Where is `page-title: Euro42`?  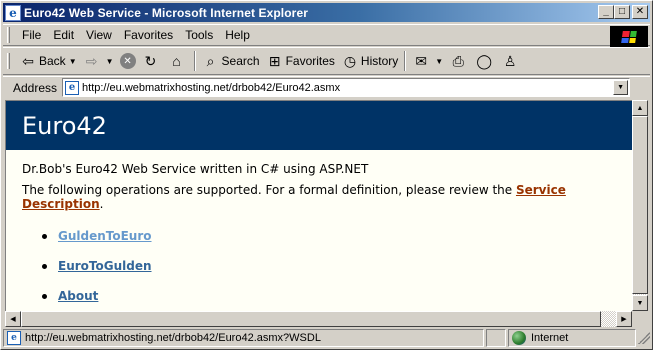 page-title: Euro42 is located at coordinates (64, 125).